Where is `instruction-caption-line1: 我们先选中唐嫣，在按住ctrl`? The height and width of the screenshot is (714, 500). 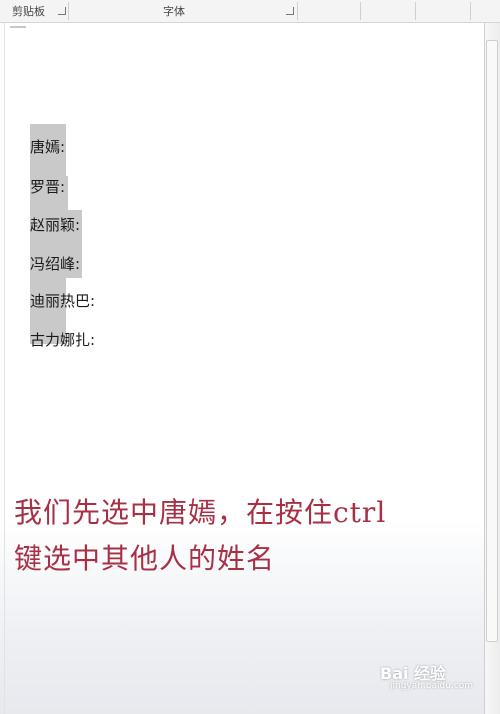
instruction-caption-line1: 我们先选中唐嫣，在按住ctrl is located at coordinates (200, 512).